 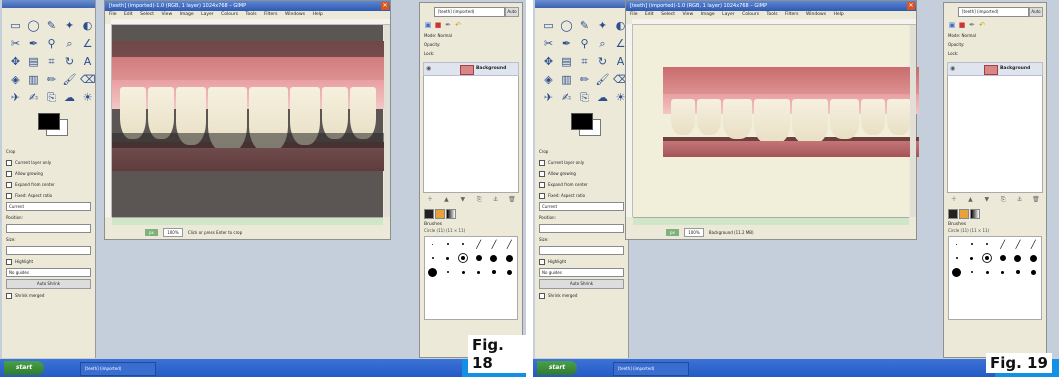 I want to click on eraser-icon: ⌫, so click(x=88, y=79).